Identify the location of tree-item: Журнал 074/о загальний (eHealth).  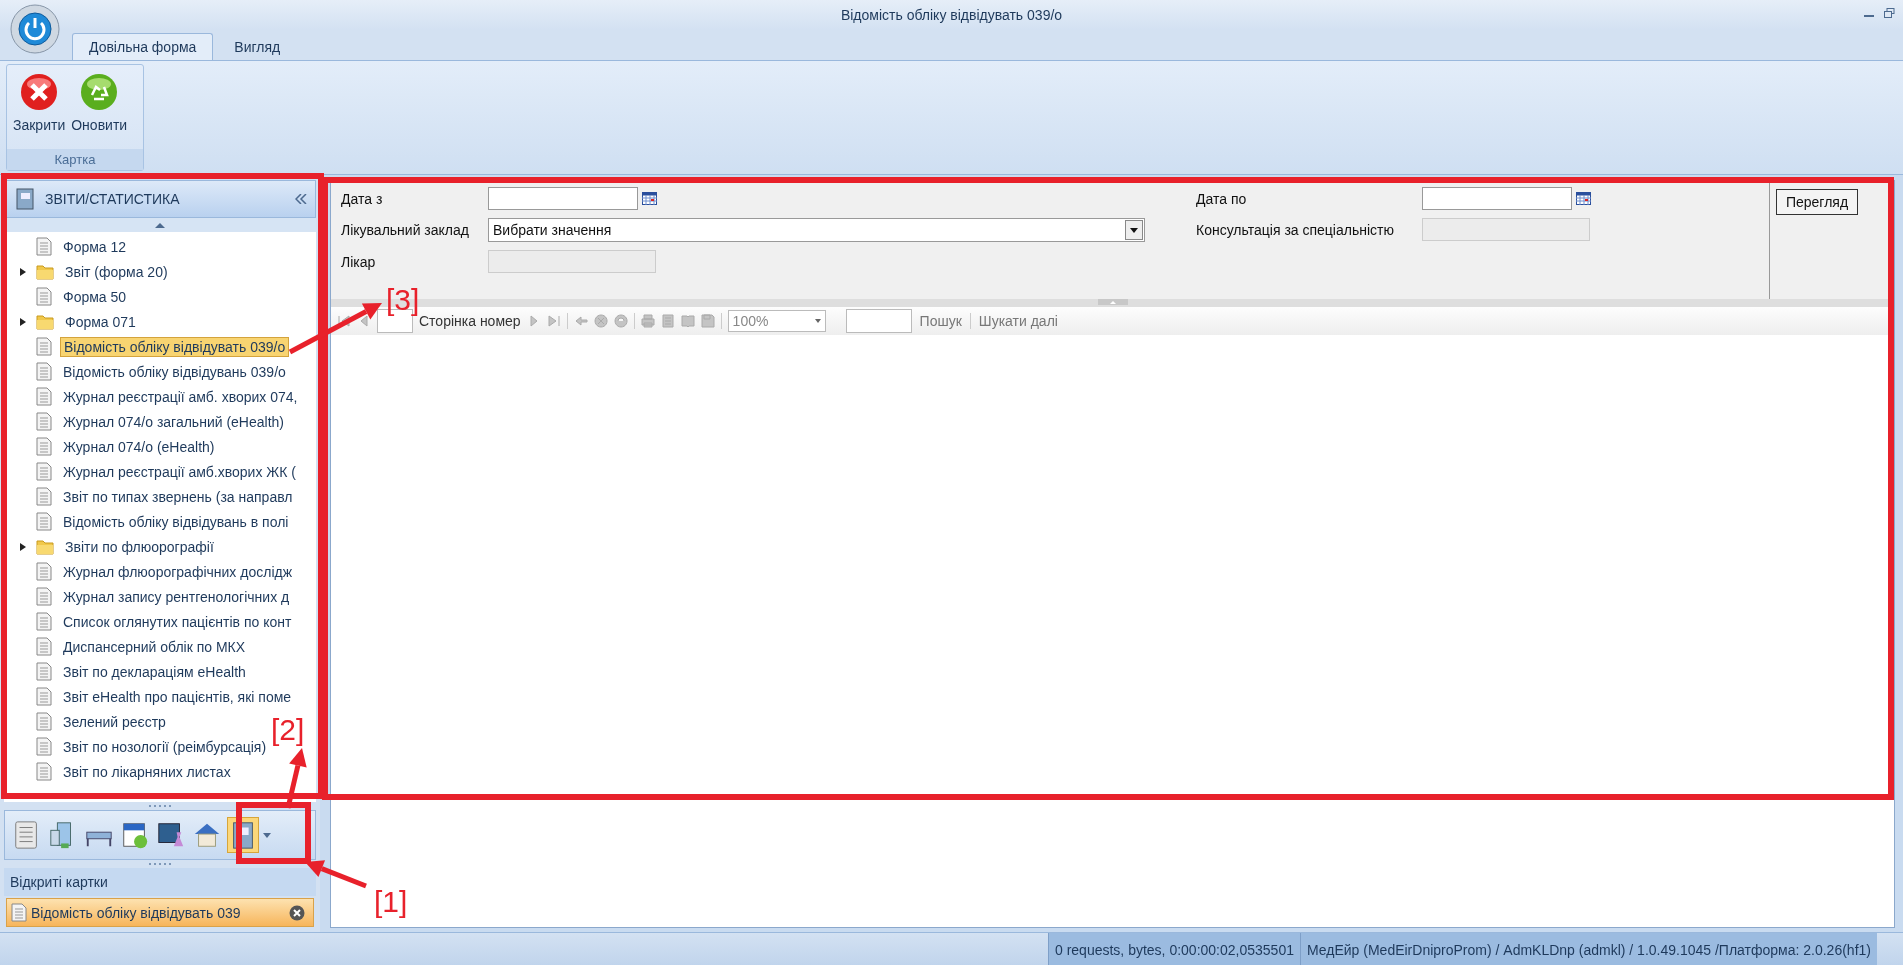
(173, 421).